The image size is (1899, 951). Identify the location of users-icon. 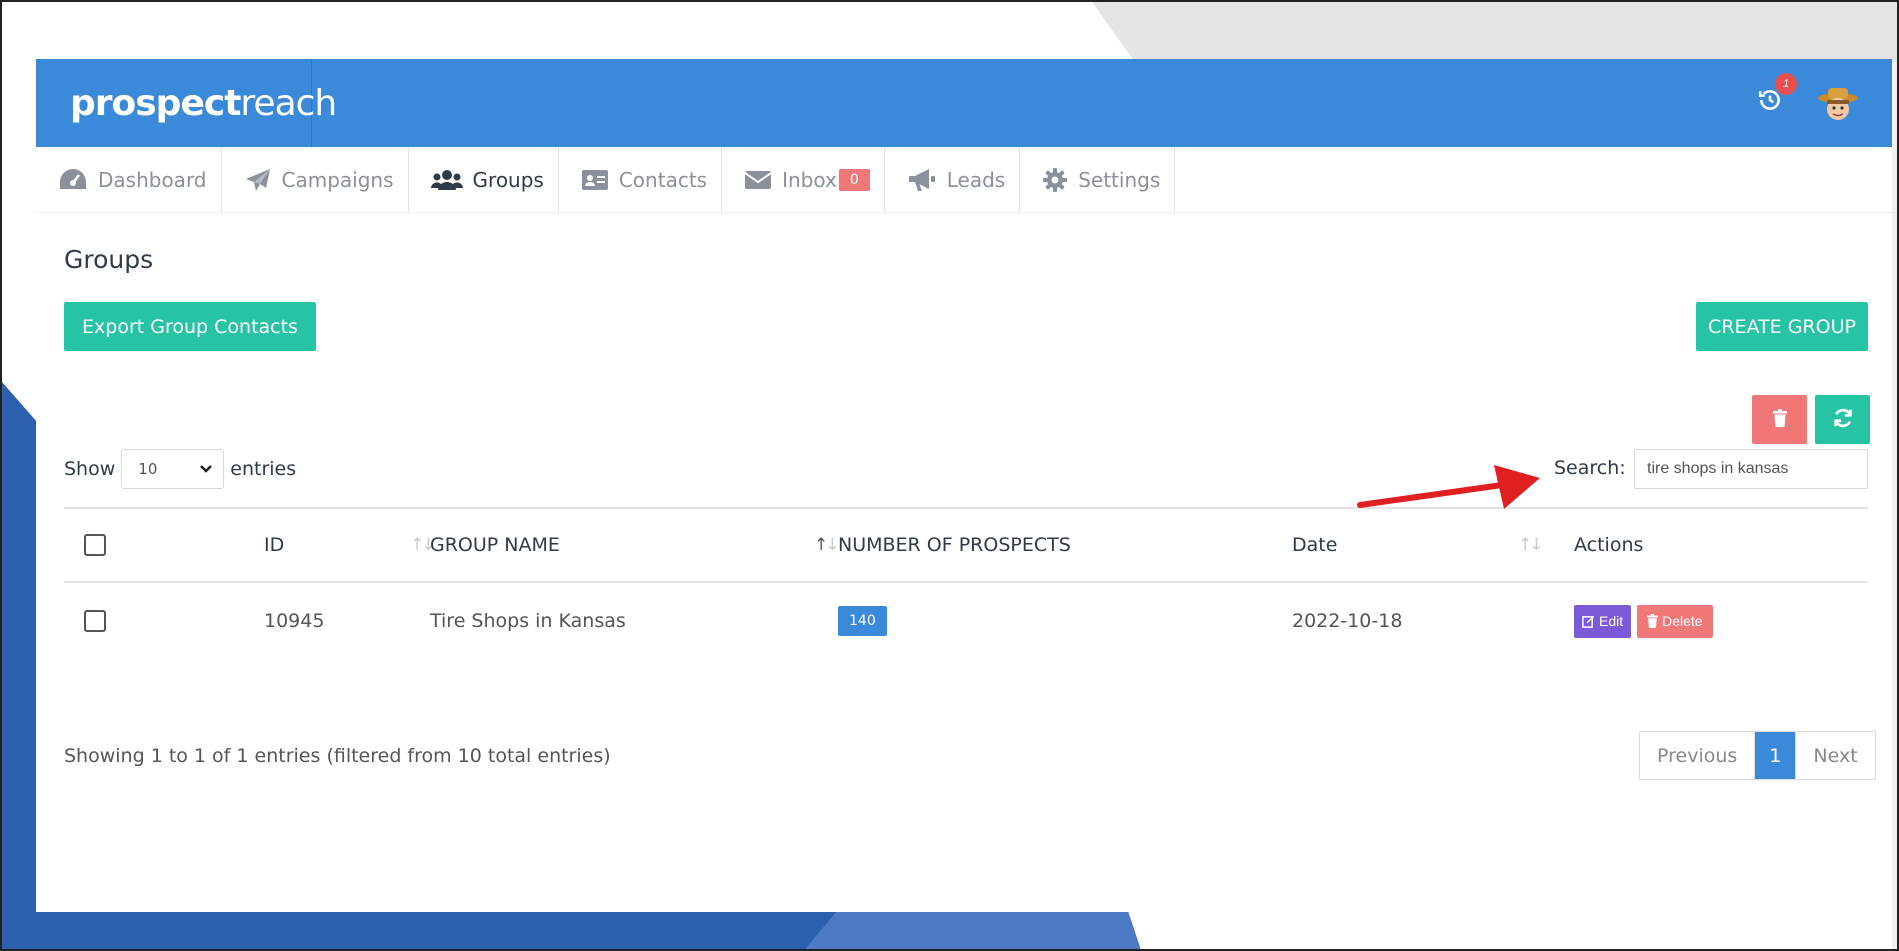
(446, 180).